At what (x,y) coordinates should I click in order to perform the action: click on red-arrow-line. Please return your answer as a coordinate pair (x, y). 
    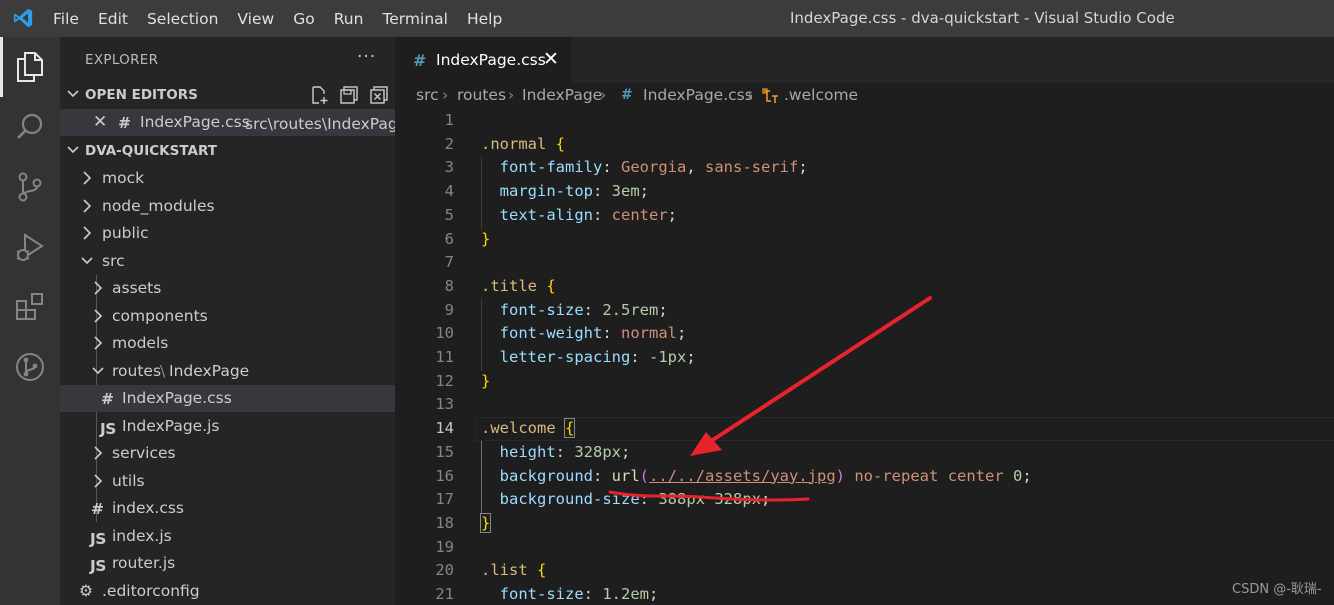
    Looking at the image, I should click on (816, 372).